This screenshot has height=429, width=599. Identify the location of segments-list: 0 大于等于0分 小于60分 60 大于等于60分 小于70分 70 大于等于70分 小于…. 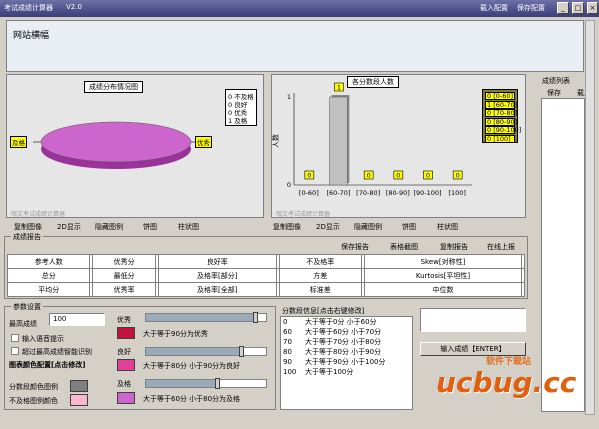
(346, 363).